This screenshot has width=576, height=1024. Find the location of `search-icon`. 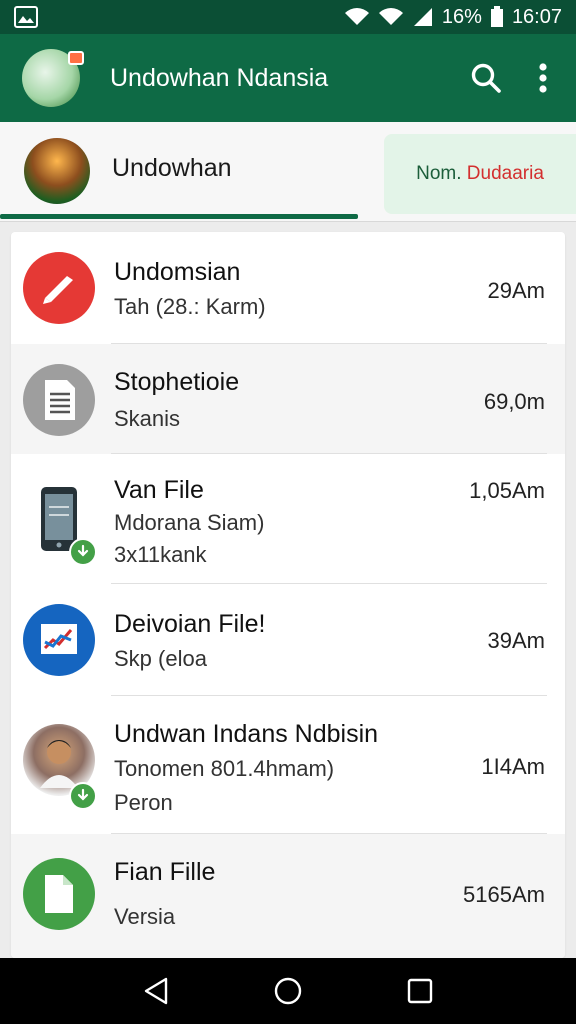

search-icon is located at coordinates (486, 78).